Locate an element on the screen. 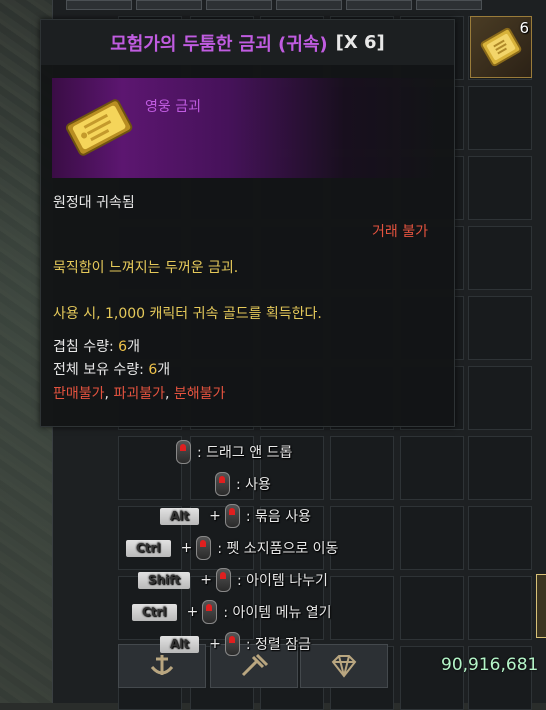  hint-sort-lock: Alt + : 정렬 잠금 is located at coordinates (235, 644).